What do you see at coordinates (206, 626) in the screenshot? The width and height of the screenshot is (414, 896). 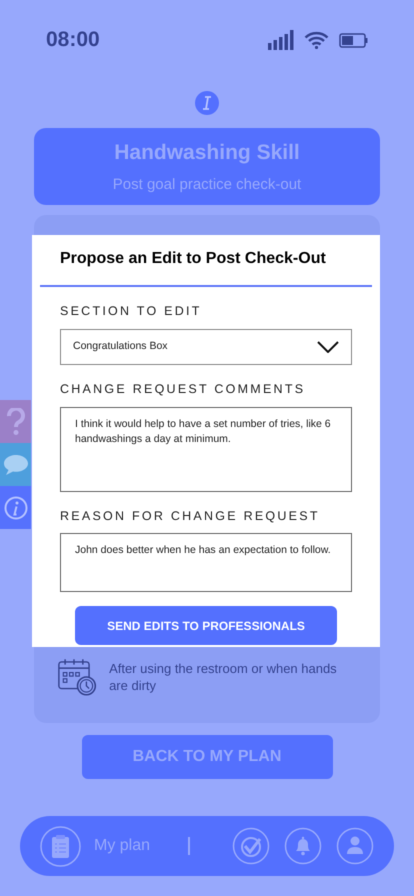 I see `send-edits-button: SEND EDITS TO PROFESSIONALS` at bounding box center [206, 626].